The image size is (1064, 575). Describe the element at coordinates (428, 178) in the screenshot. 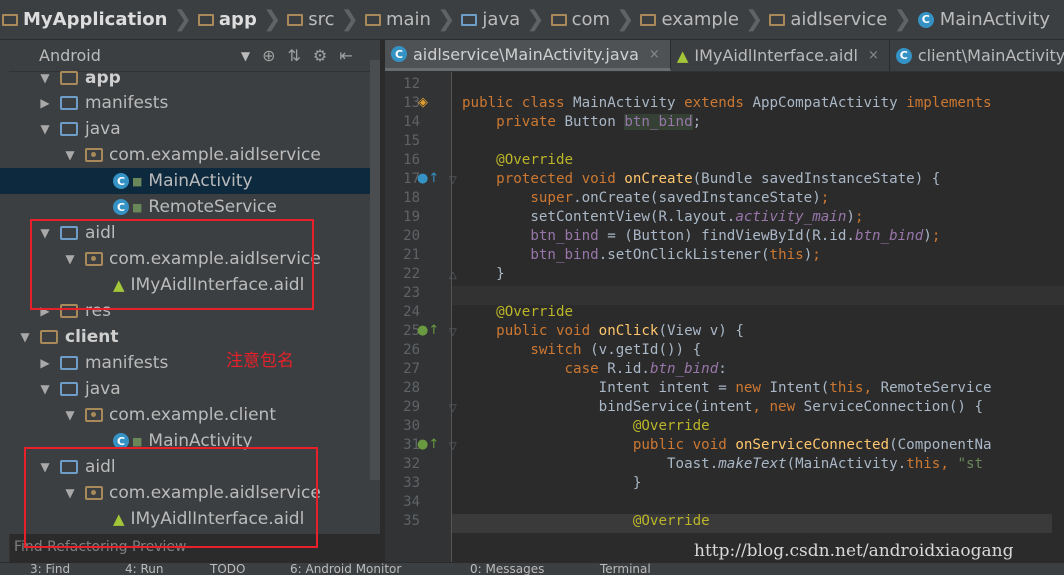

I see `override-marker-icon: ●↑` at that location.